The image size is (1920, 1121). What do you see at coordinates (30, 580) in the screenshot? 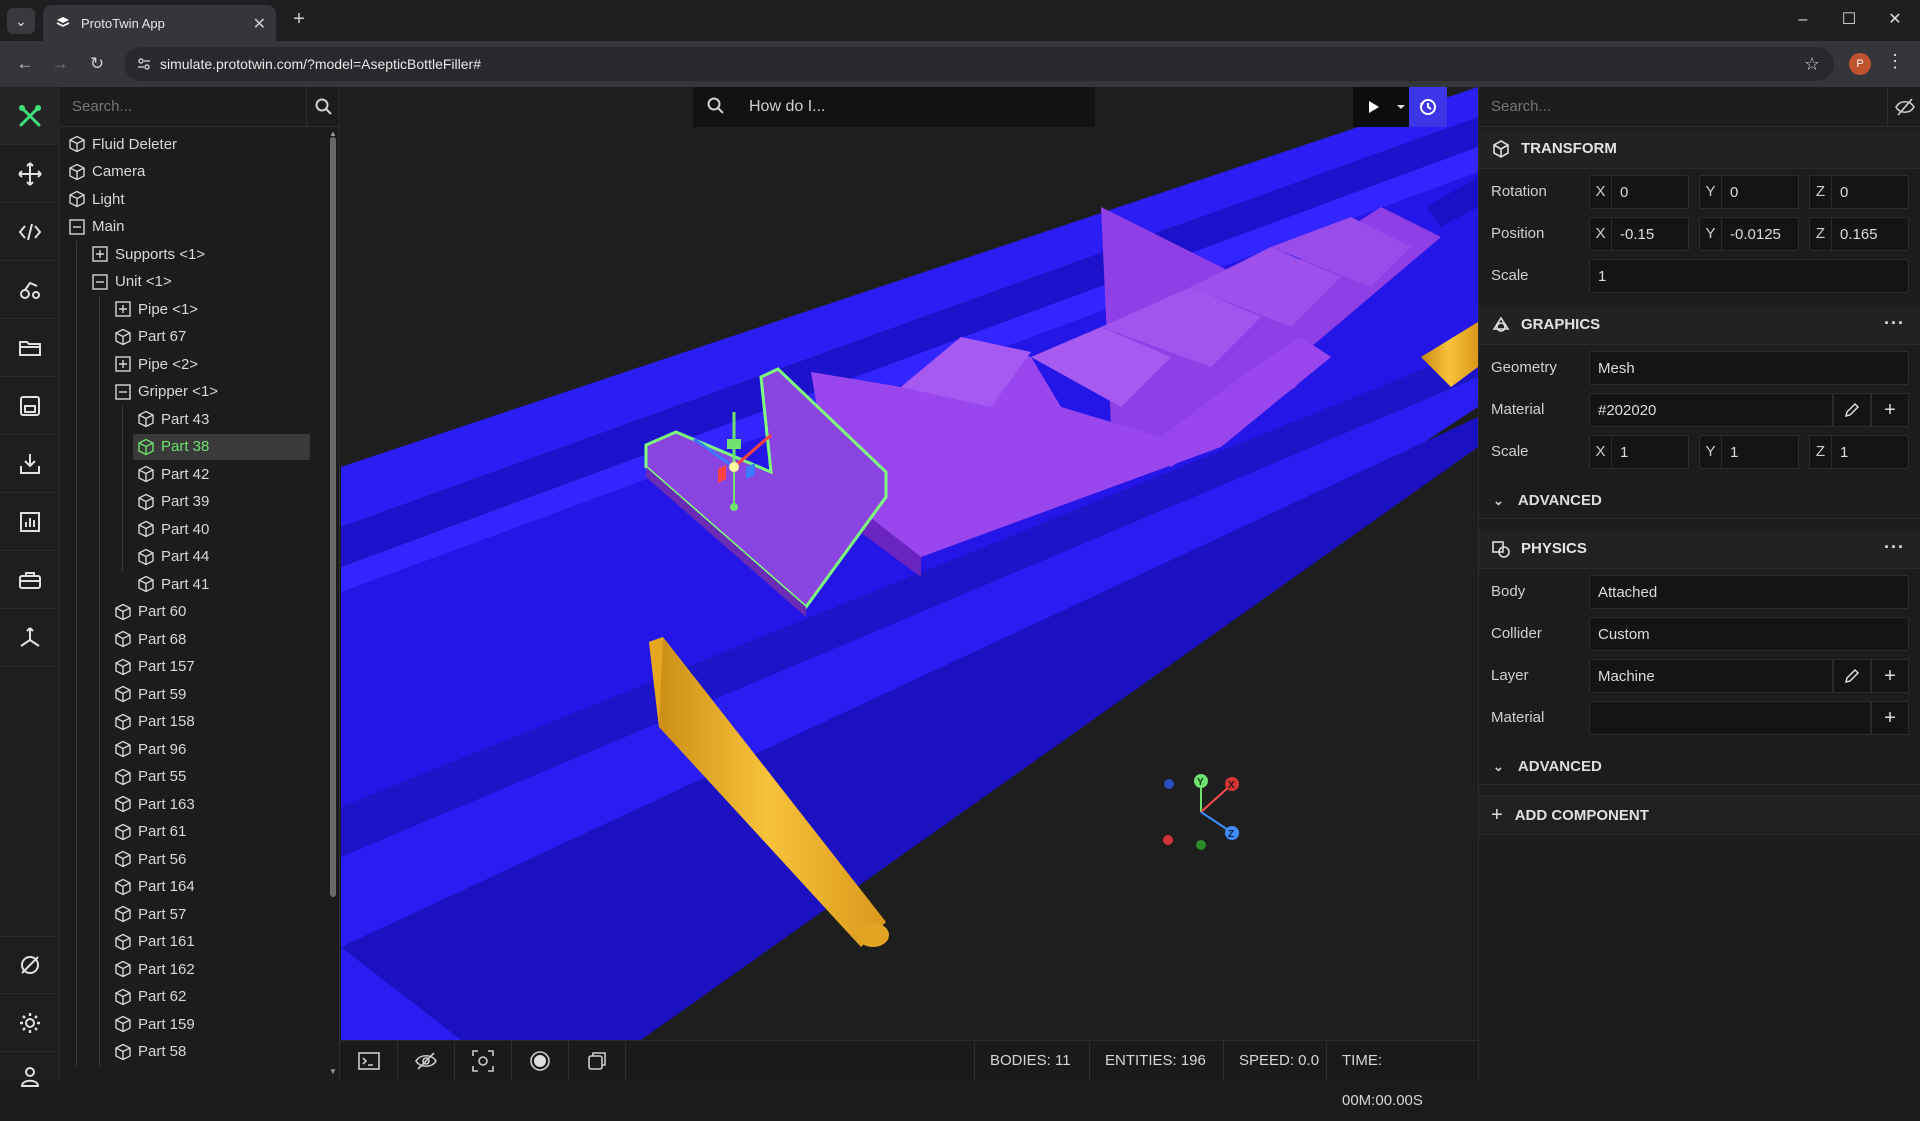
I see `library-button` at bounding box center [30, 580].